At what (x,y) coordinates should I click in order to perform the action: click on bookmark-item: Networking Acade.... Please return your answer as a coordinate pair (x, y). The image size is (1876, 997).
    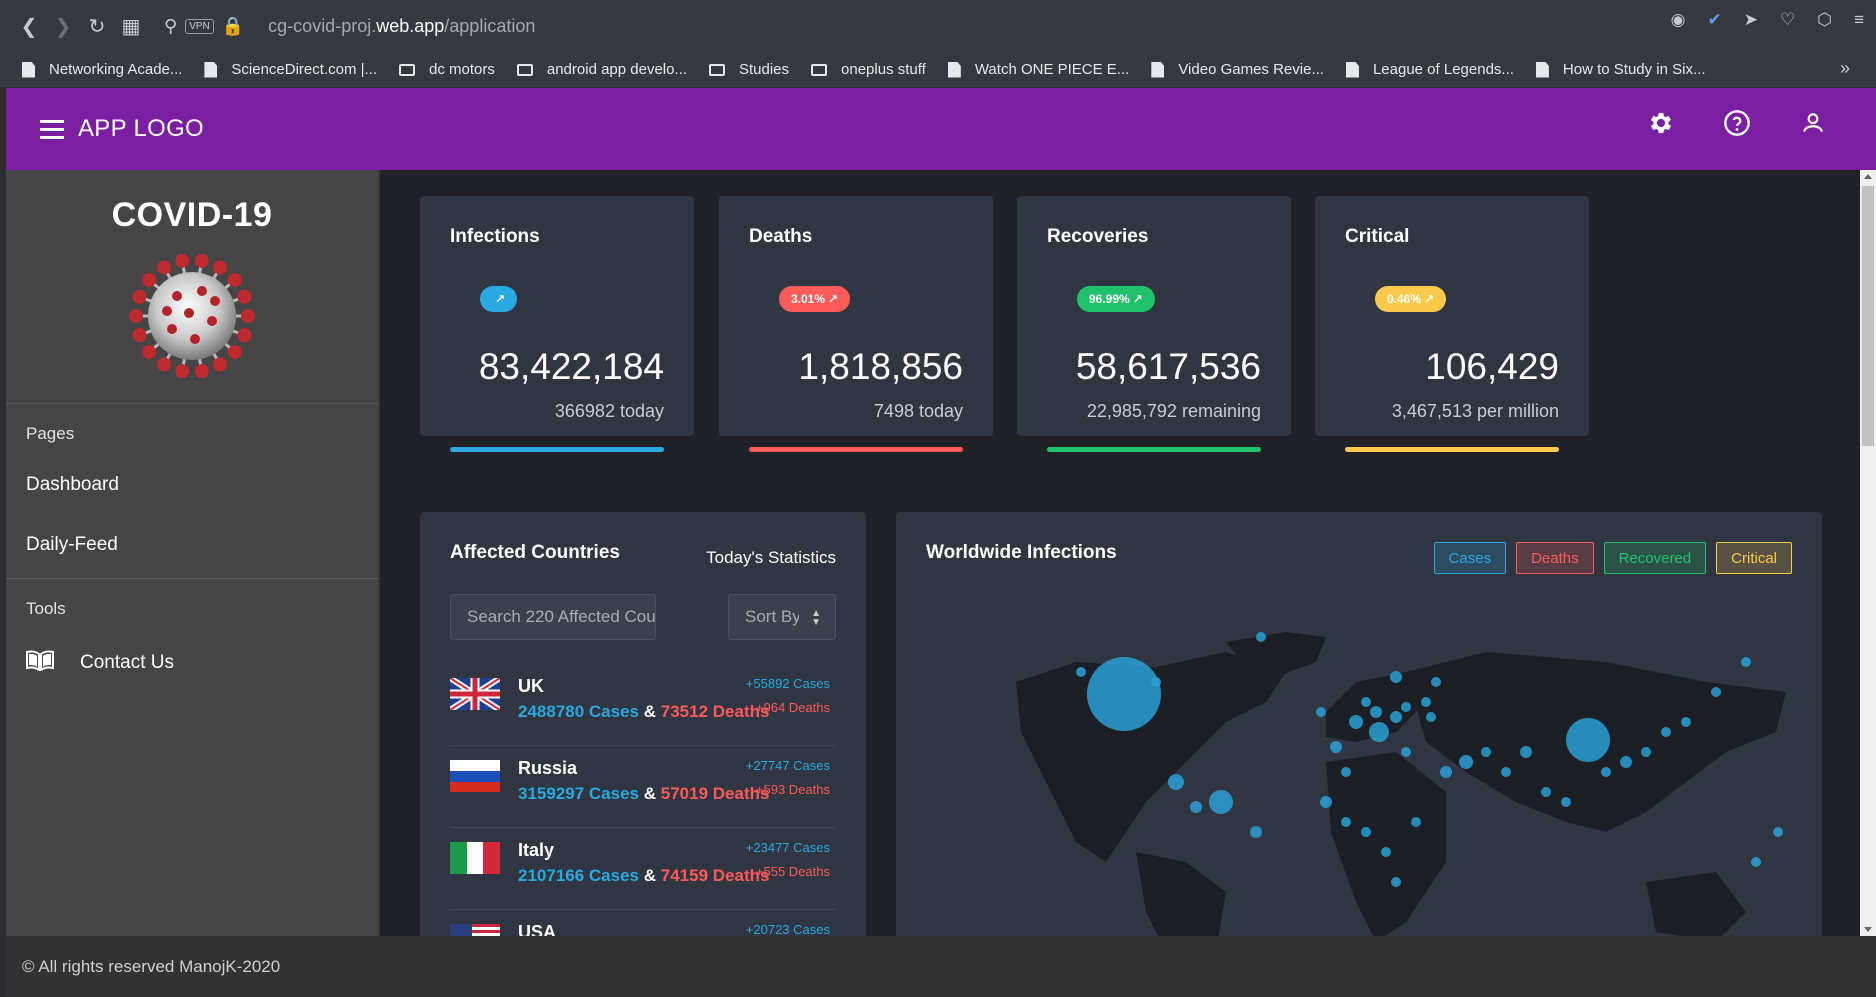
    Looking at the image, I should click on (102, 69).